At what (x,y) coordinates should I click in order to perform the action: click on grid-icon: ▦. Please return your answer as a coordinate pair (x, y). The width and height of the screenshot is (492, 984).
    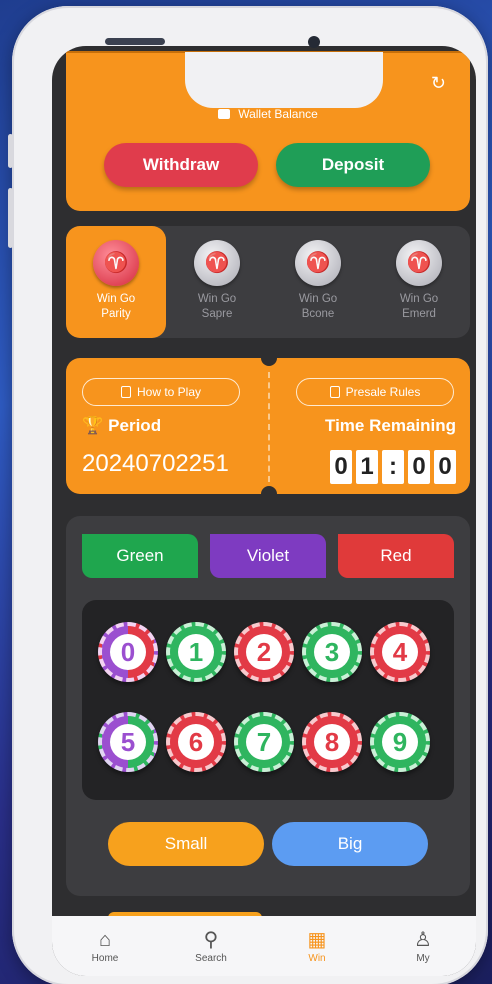
    Looking at the image, I should click on (317, 939).